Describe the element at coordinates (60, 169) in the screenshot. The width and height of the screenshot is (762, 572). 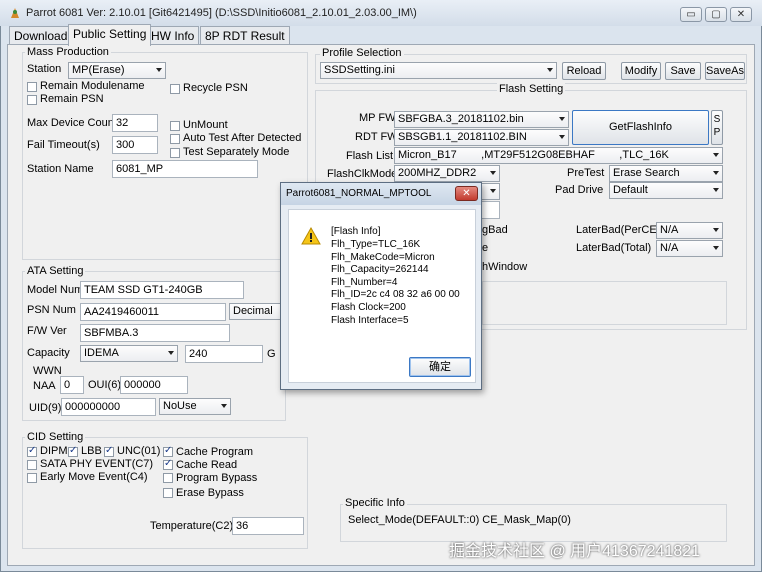
I see `station-name-label: Station Name` at that location.